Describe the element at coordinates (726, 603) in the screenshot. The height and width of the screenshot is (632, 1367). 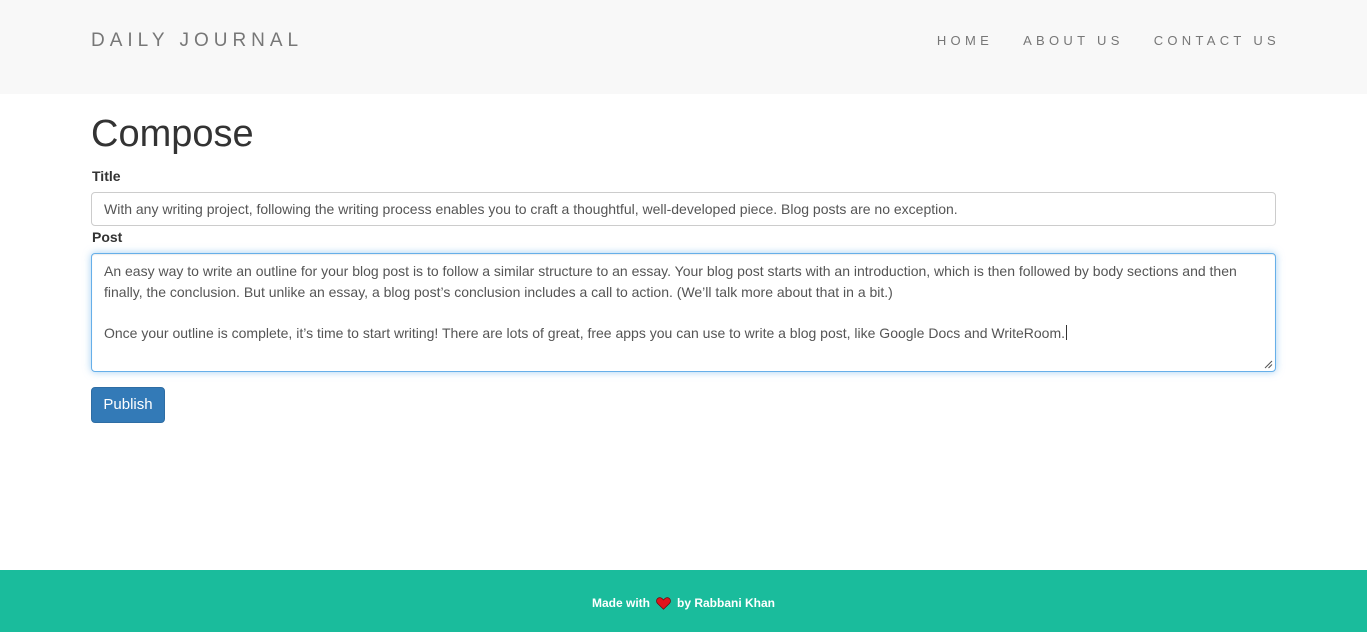
I see `footer-author: by Rabbani Khan` at that location.